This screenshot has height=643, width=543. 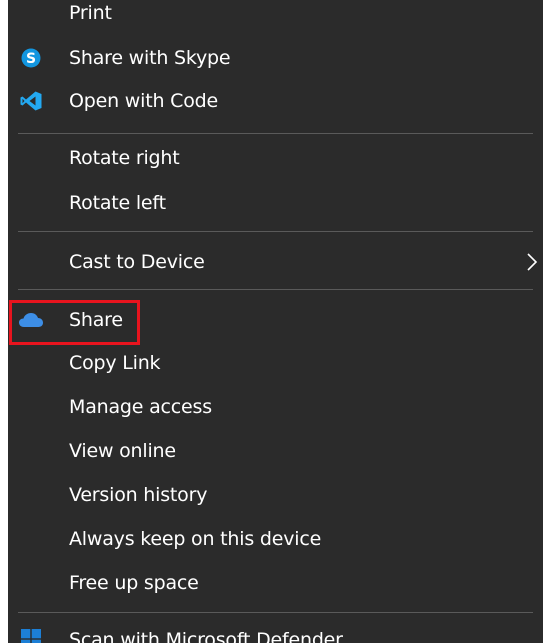 I want to click on menu-item-copy-link: Copy Link, so click(x=275, y=363).